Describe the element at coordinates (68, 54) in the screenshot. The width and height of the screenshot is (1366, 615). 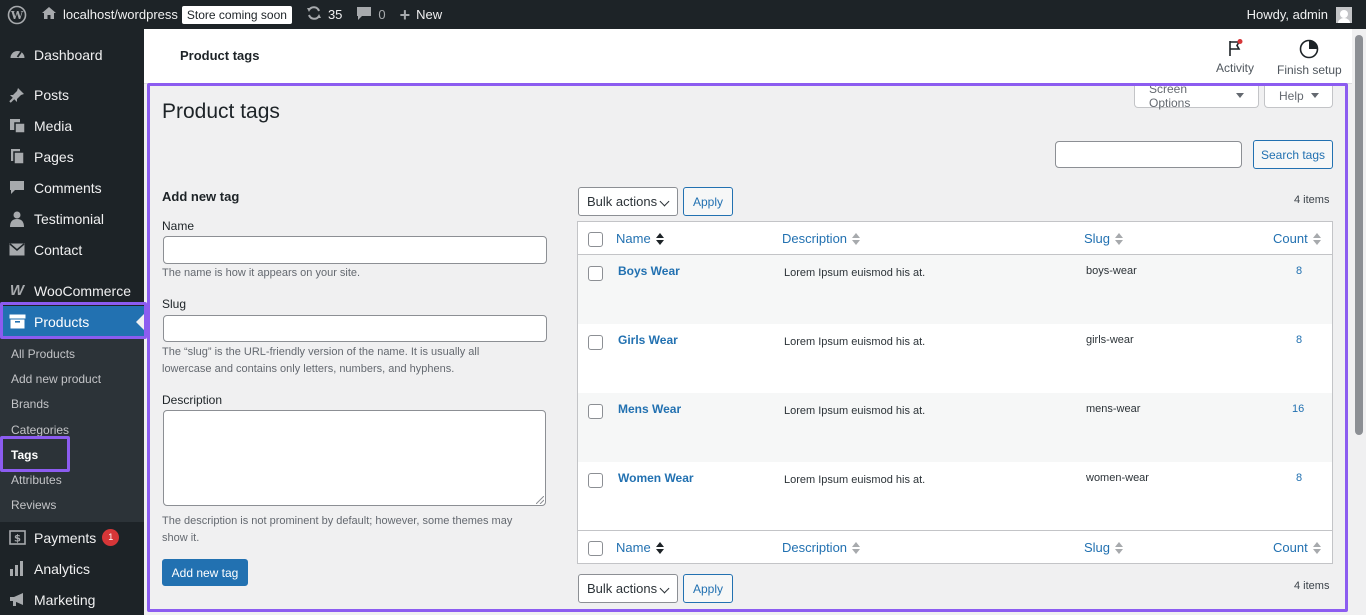
I see `menu-label: Dashboard` at that location.